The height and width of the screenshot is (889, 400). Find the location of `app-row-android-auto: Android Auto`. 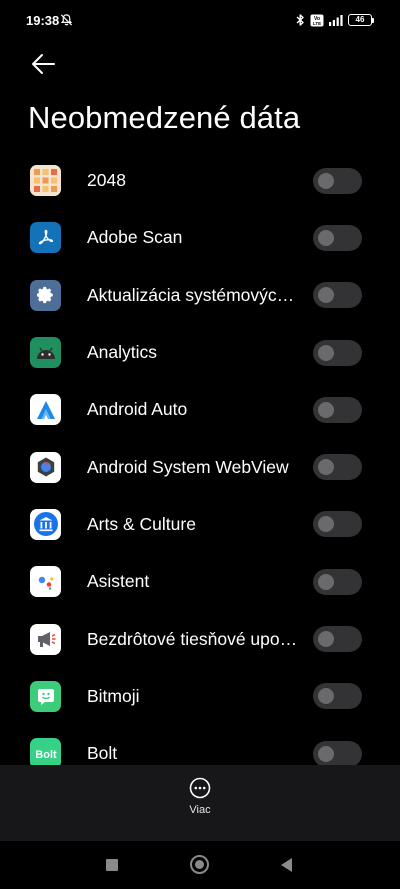

app-row-android-auto: Android Auto is located at coordinates (200, 409).